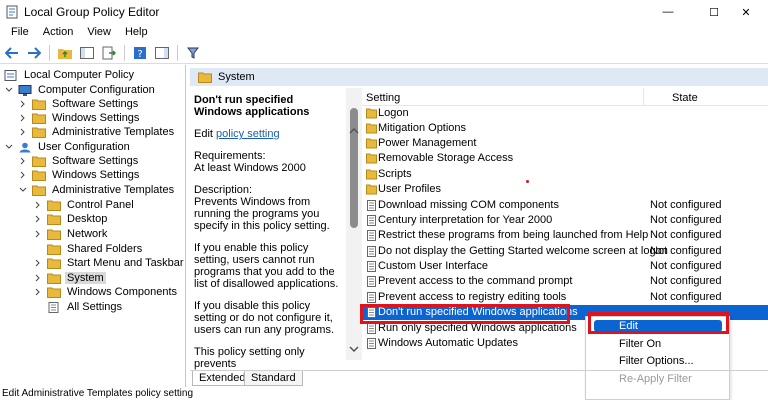  Describe the element at coordinates (248, 134) in the screenshot. I see `edit-policy-link: policy setting` at that location.